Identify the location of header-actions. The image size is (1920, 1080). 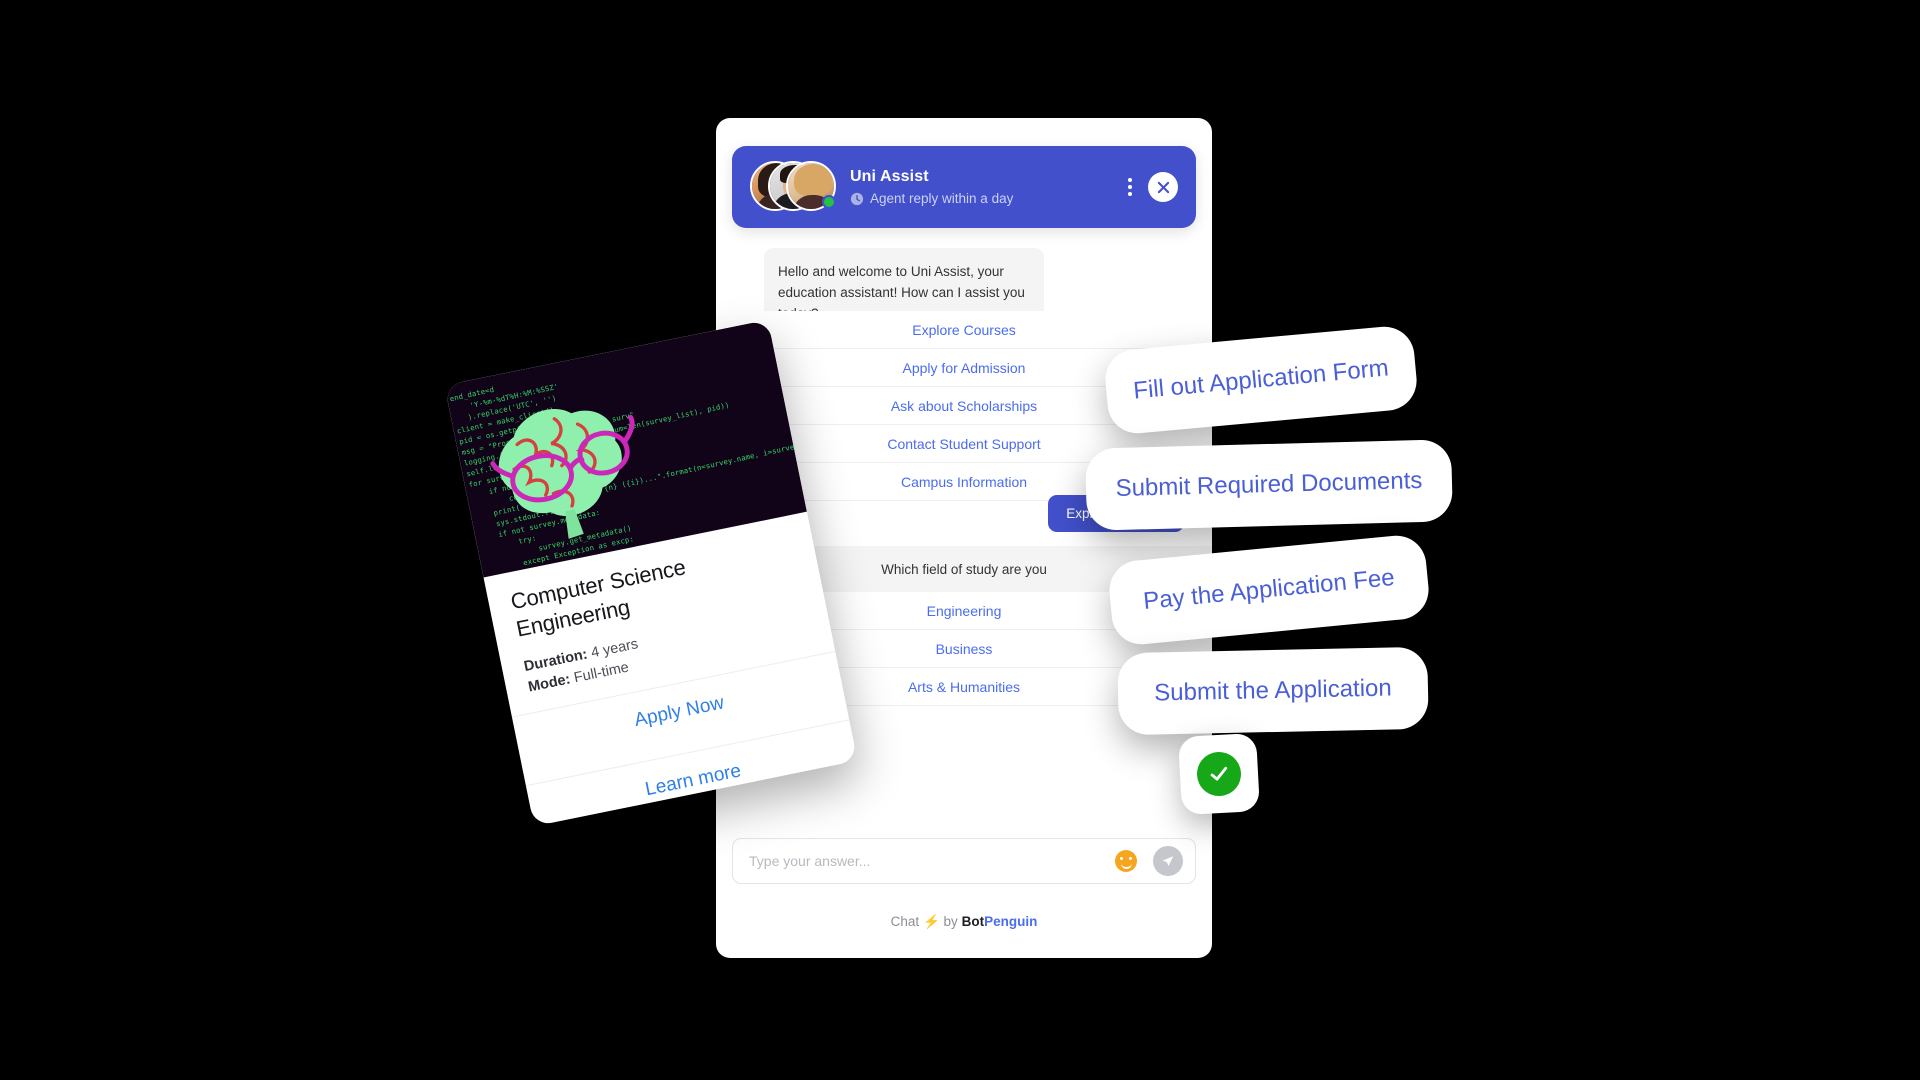
(1150, 187).